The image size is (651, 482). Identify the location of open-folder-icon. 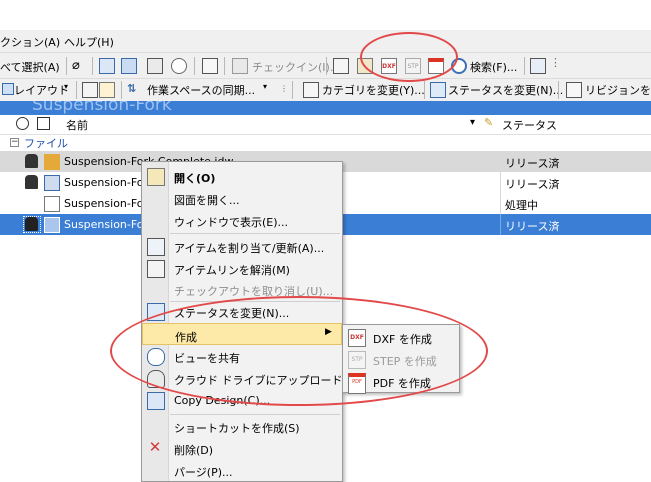
(156, 177).